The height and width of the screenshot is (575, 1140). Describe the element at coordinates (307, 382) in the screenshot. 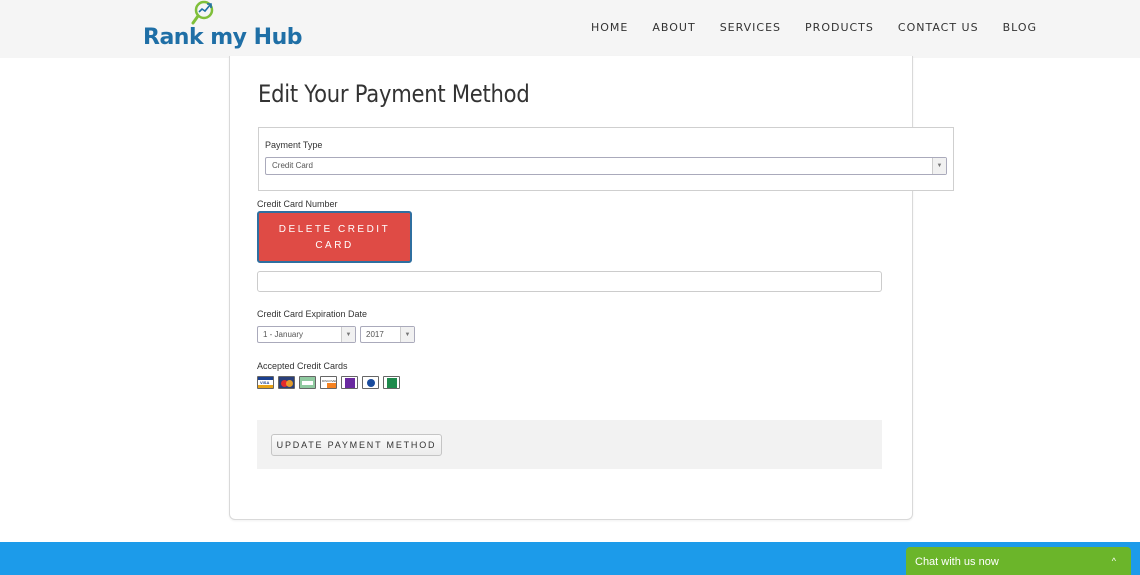

I see `amex-card-icon` at that location.